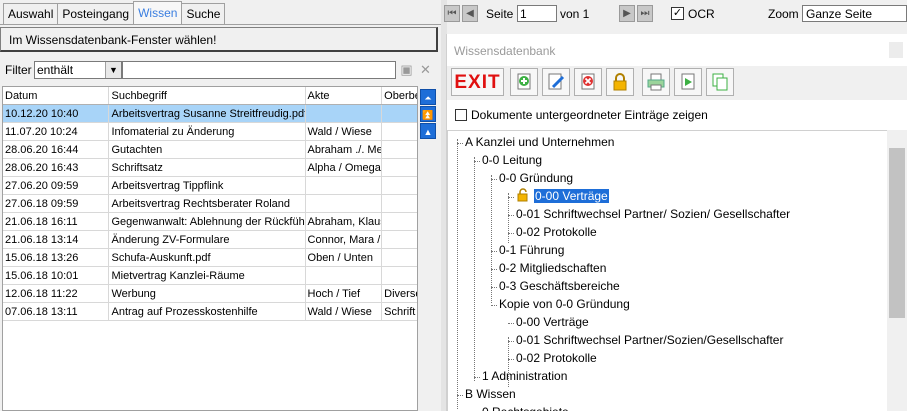 The height and width of the screenshot is (411, 907). I want to click on tree-node: 0-0 Leitung, so click(512, 160).